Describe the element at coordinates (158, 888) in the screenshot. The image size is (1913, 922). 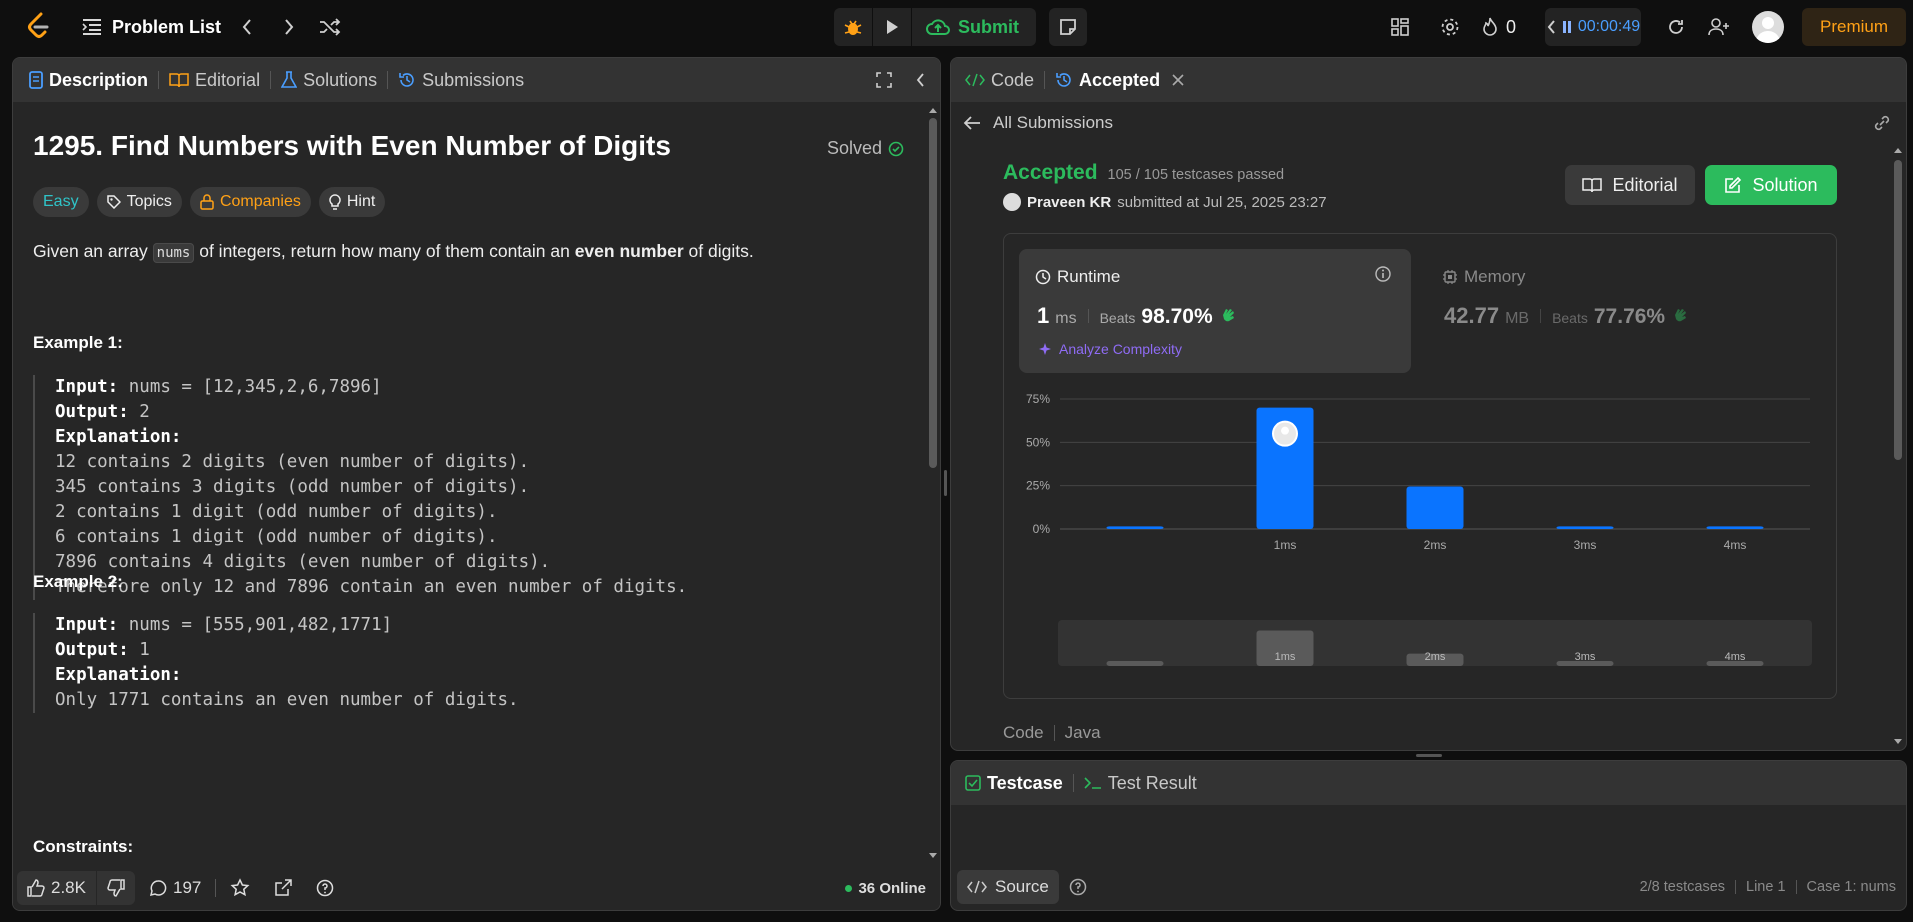
I see `comment-icon` at that location.